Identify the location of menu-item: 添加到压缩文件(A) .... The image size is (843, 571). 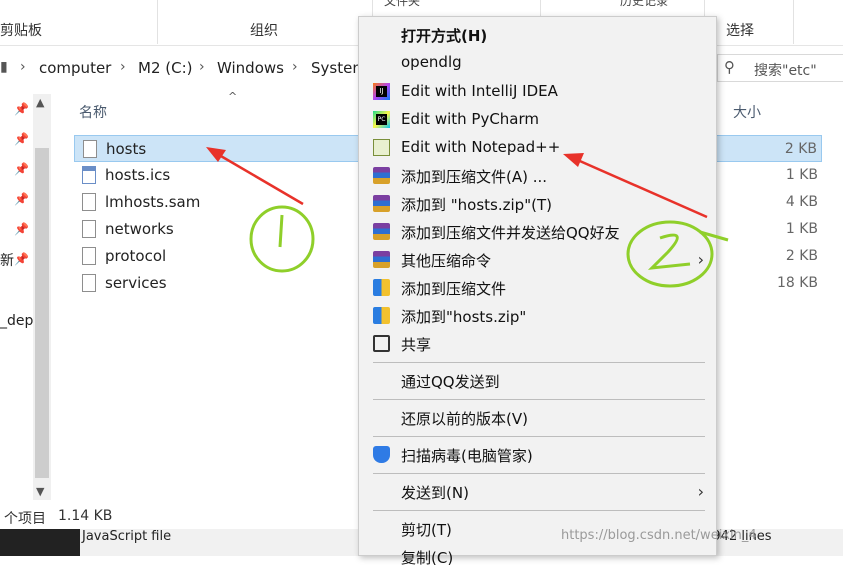
(537, 176).